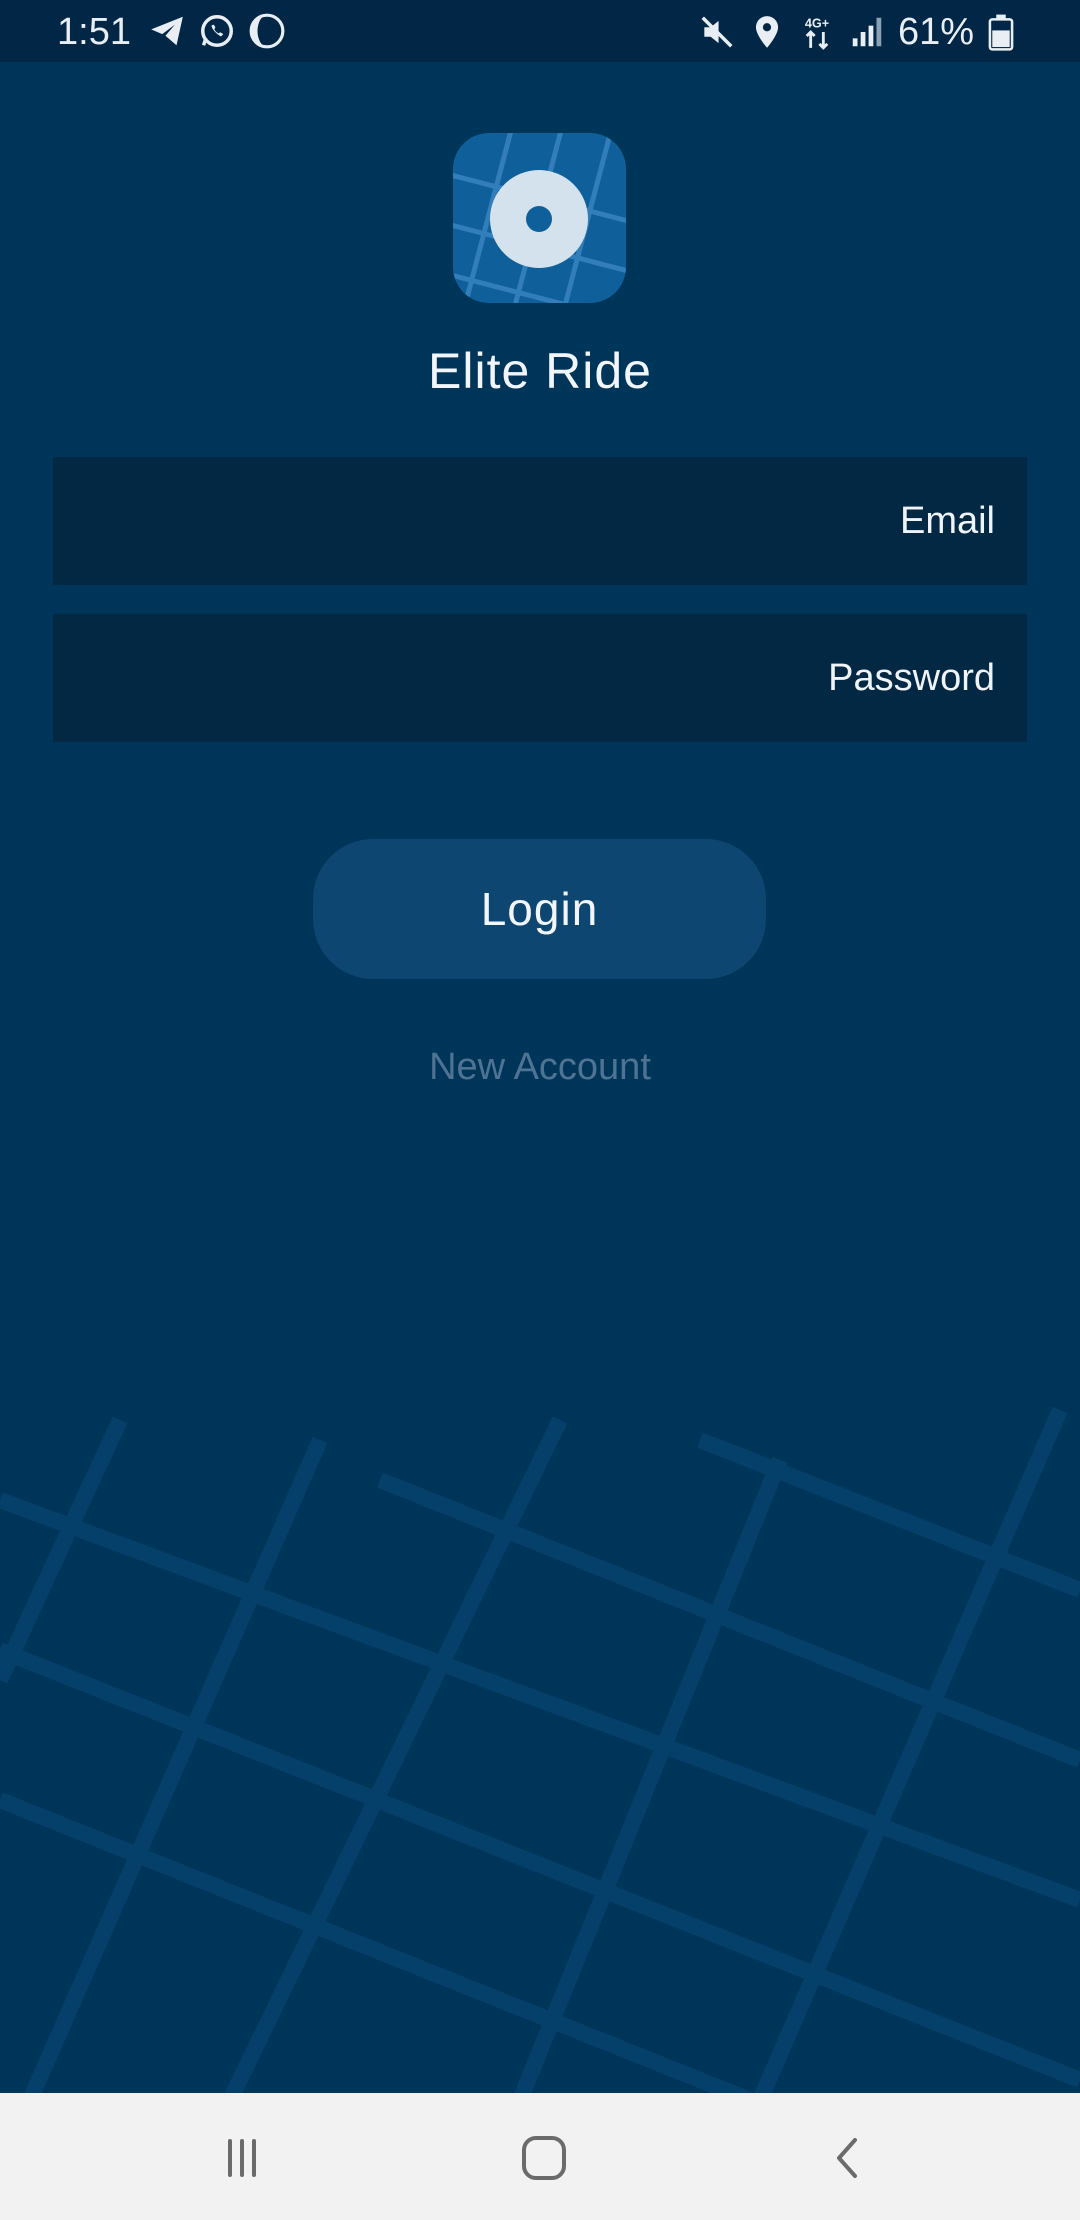  Describe the element at coordinates (540, 1067) in the screenshot. I see `new-account-link: New Account` at that location.